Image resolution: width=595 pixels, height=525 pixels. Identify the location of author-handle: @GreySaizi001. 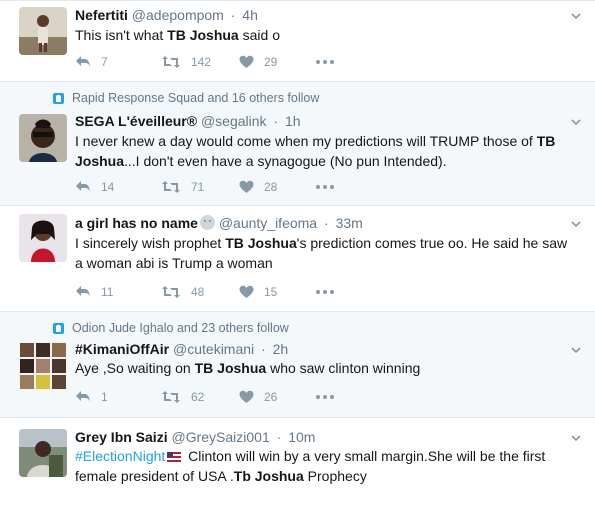
(220, 437).